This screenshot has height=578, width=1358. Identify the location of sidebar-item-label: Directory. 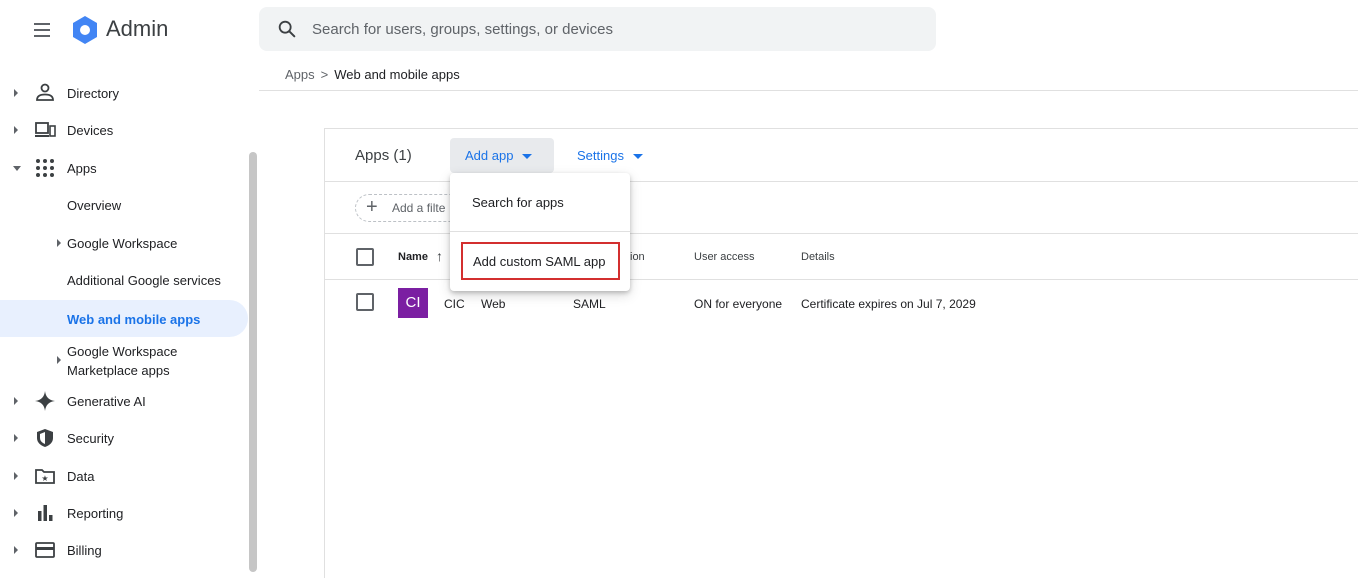
(93, 93).